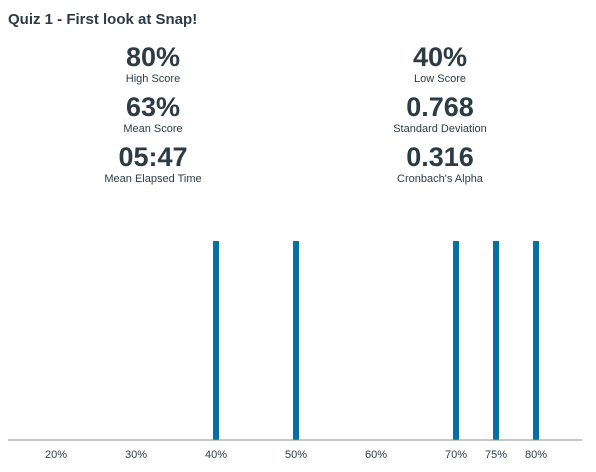  I want to click on standard-deviation-value: 0.768, so click(440, 107).